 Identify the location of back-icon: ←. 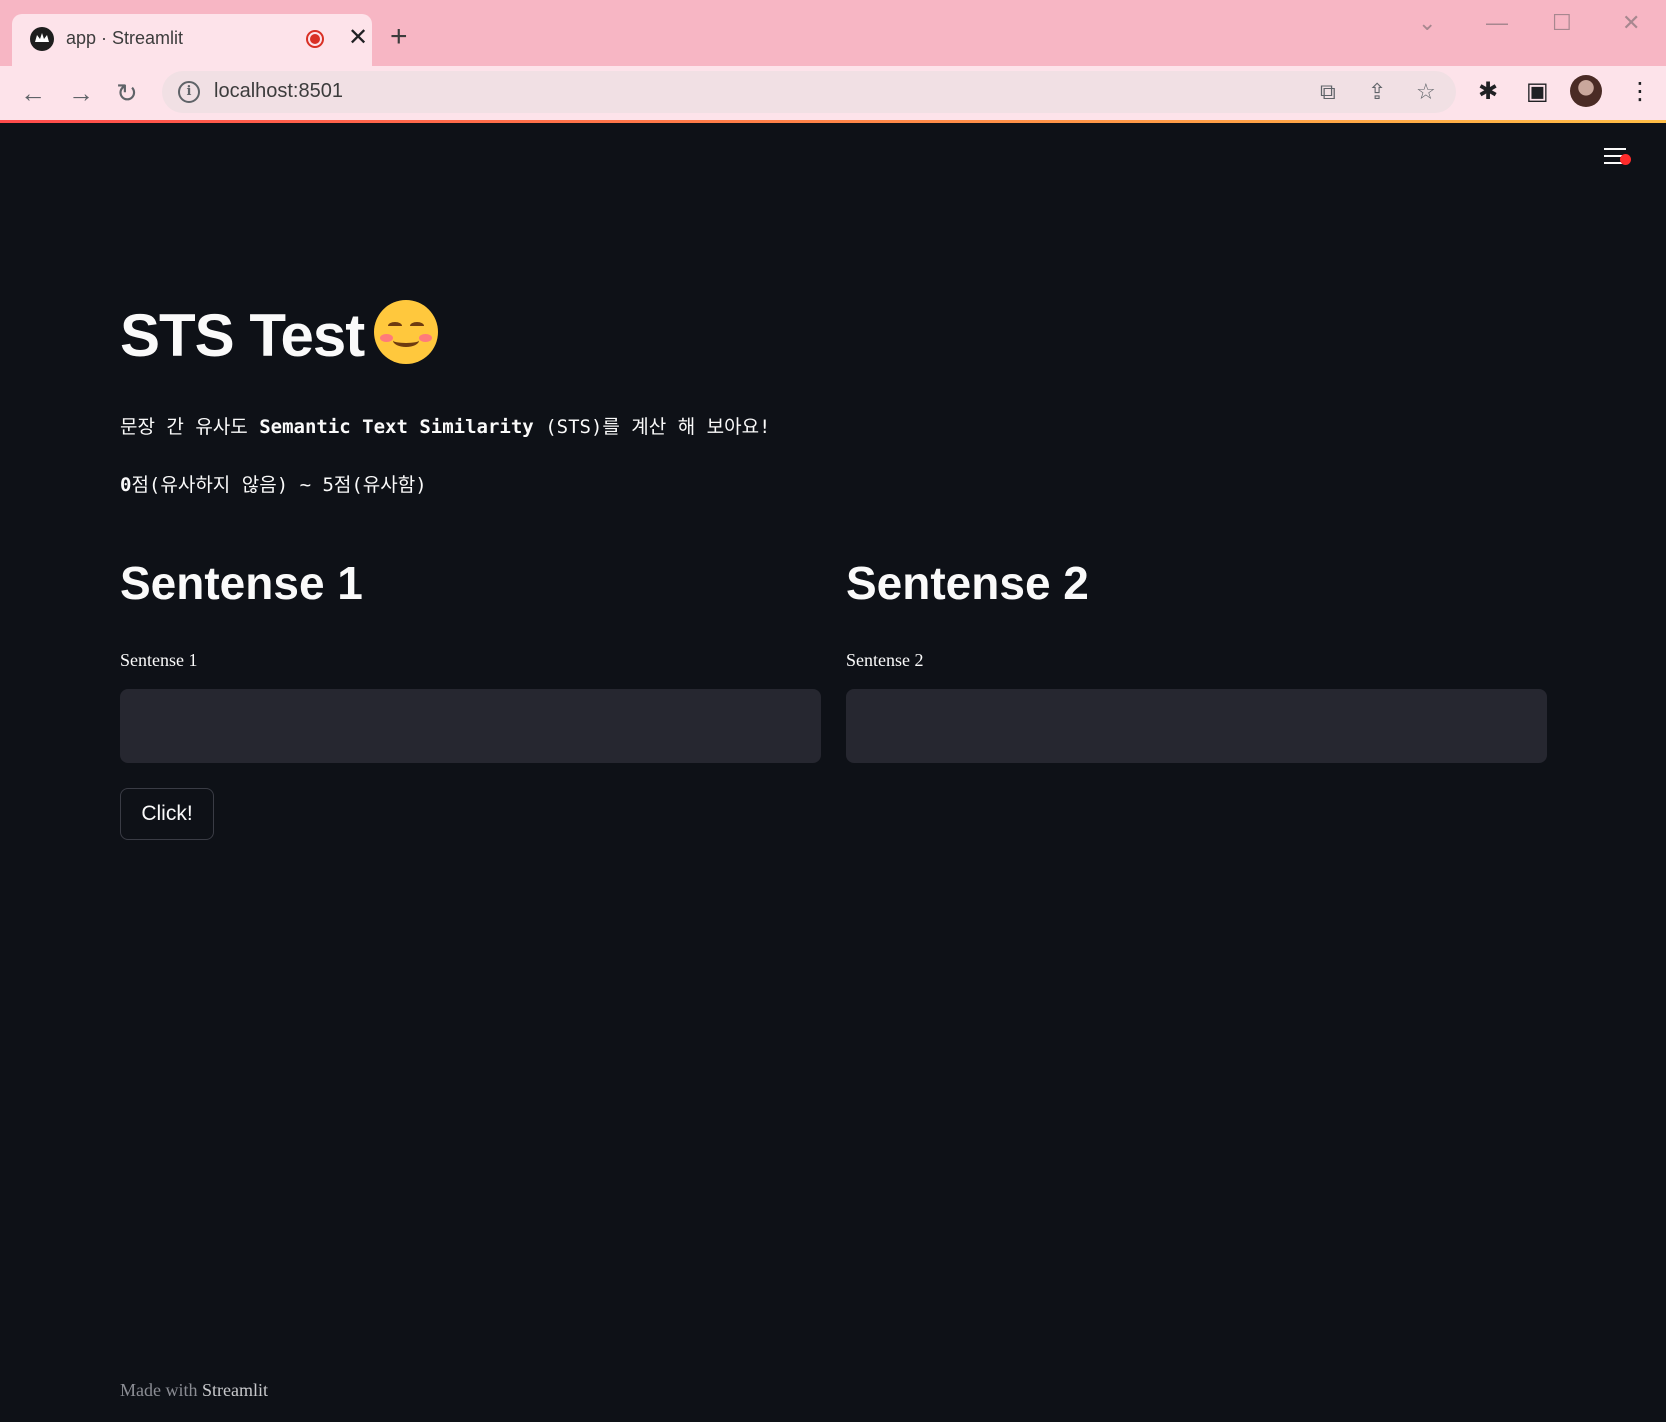
(33, 93).